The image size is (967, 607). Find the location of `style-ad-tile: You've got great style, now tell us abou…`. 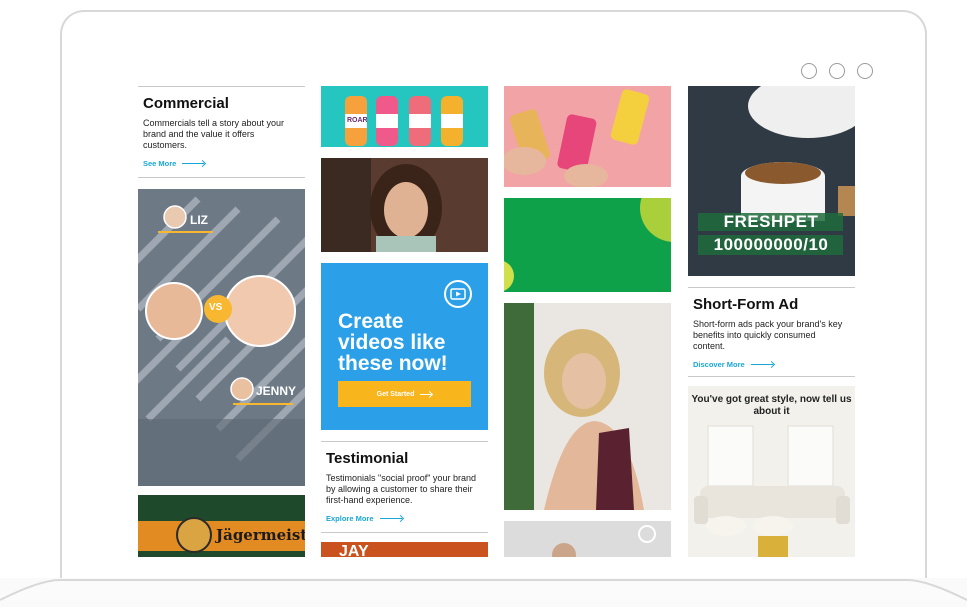

style-ad-tile: You've got great style, now tell us abou… is located at coordinates (771, 471).